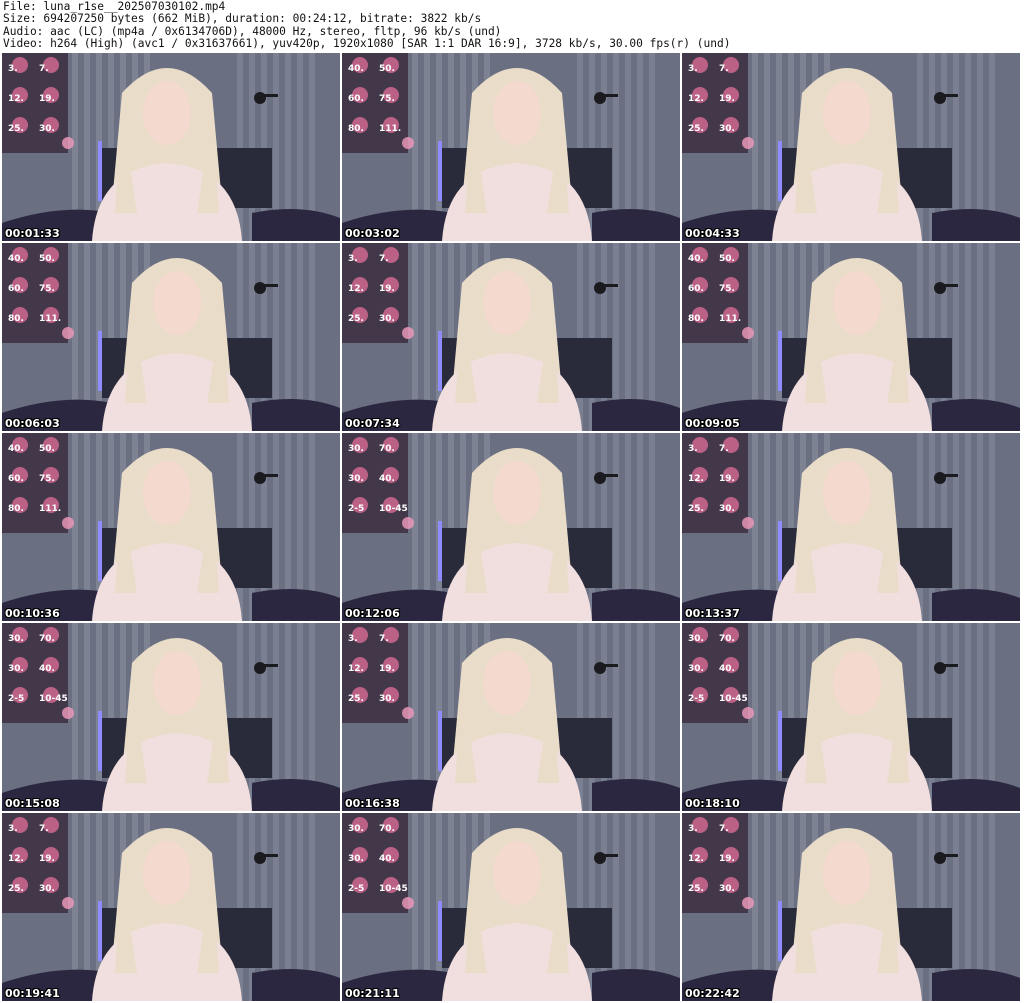 The width and height of the screenshot is (1024, 1003). What do you see at coordinates (511, 337) in the screenshot?
I see `video-thumbnail: 3. 7. 12. 19. 25. 30. 00:07:34` at bounding box center [511, 337].